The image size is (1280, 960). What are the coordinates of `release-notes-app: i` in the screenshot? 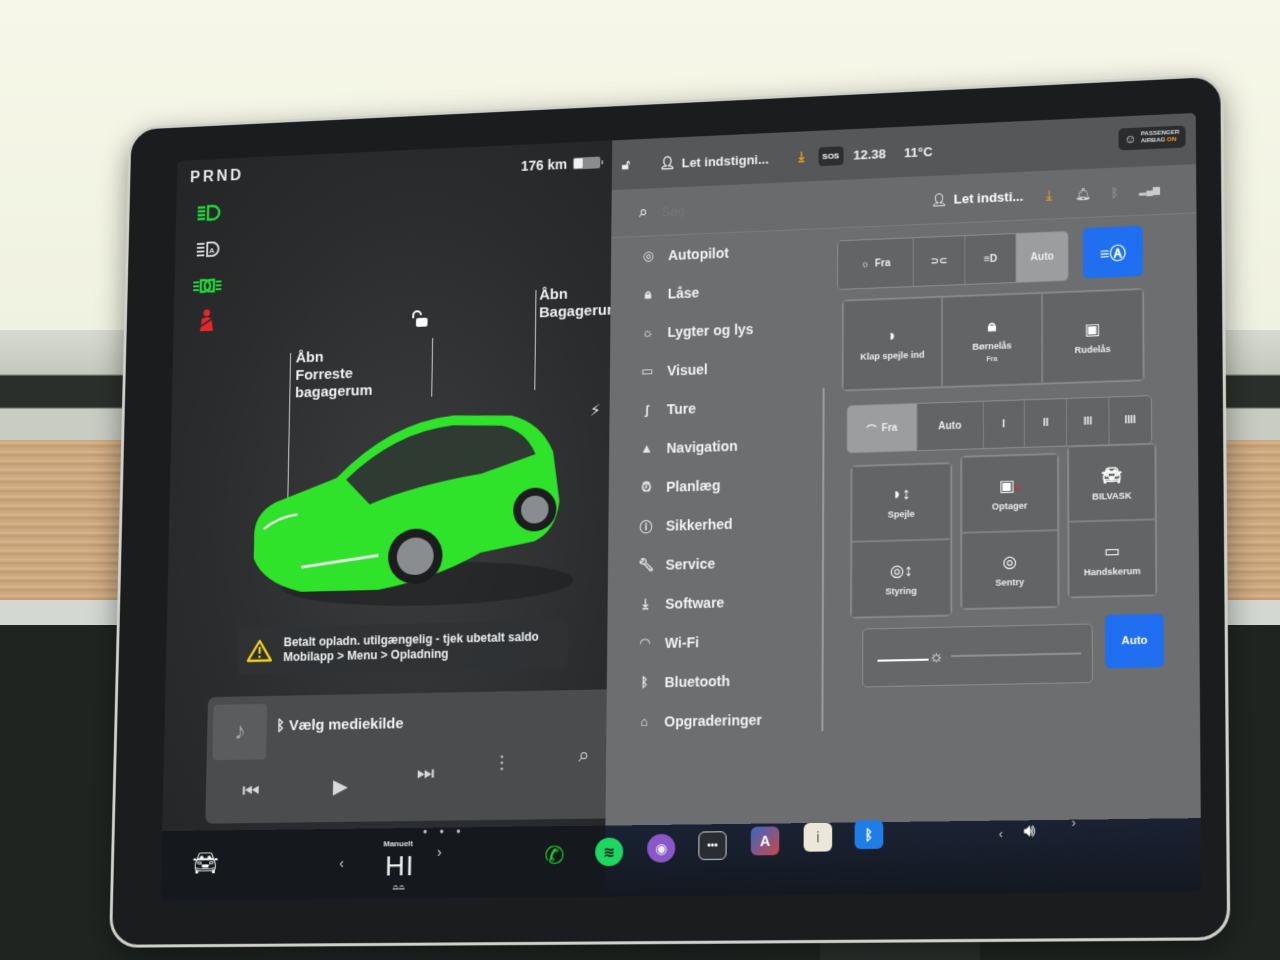 It's located at (818, 837).